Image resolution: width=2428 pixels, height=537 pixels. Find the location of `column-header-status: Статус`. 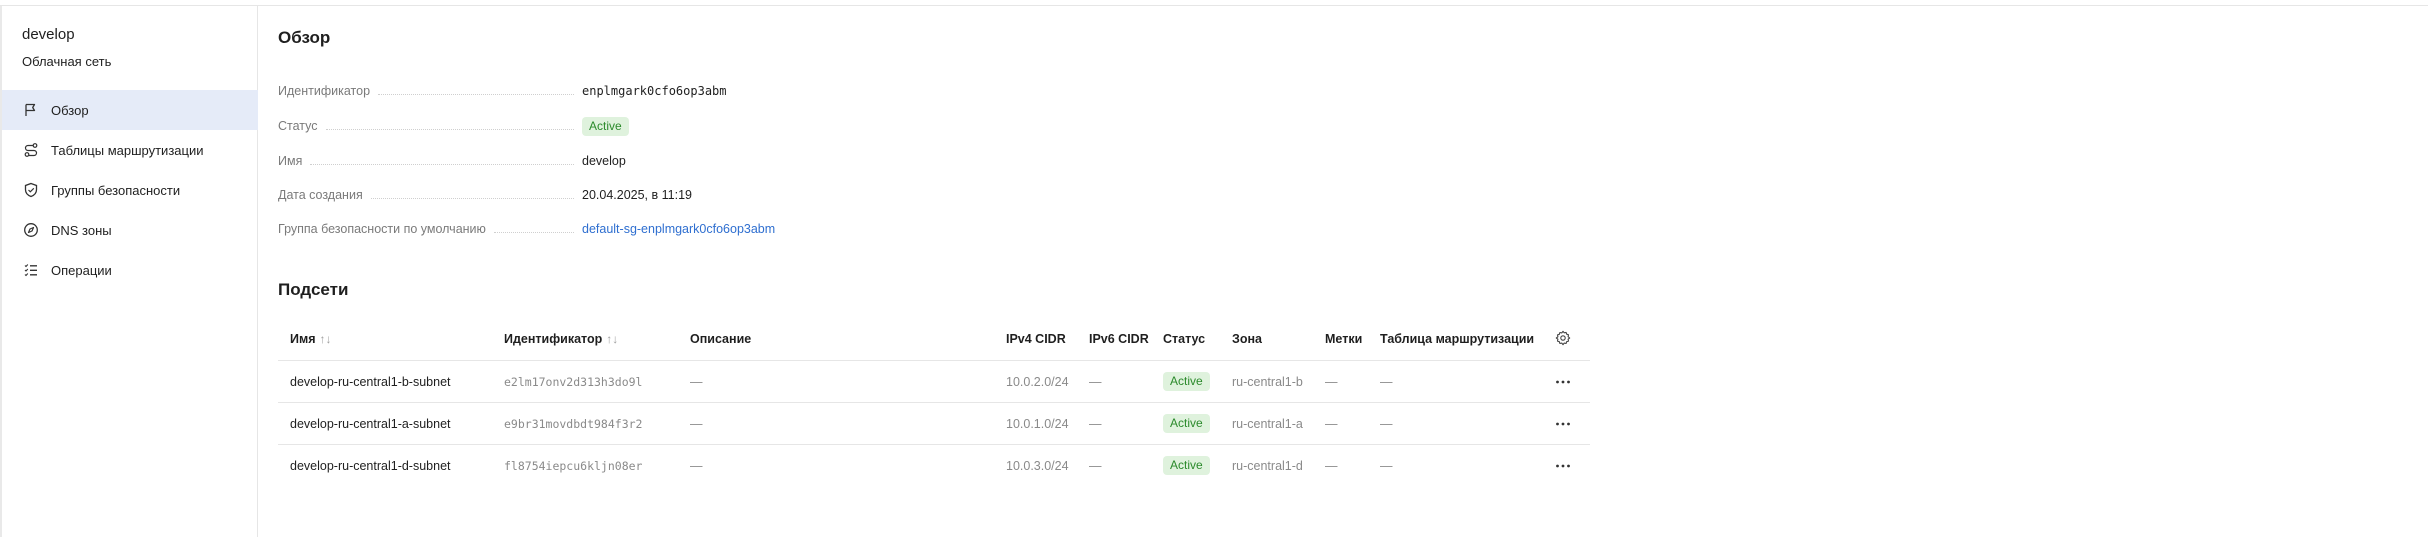

column-header-status: Статус is located at coordinates (1184, 339).